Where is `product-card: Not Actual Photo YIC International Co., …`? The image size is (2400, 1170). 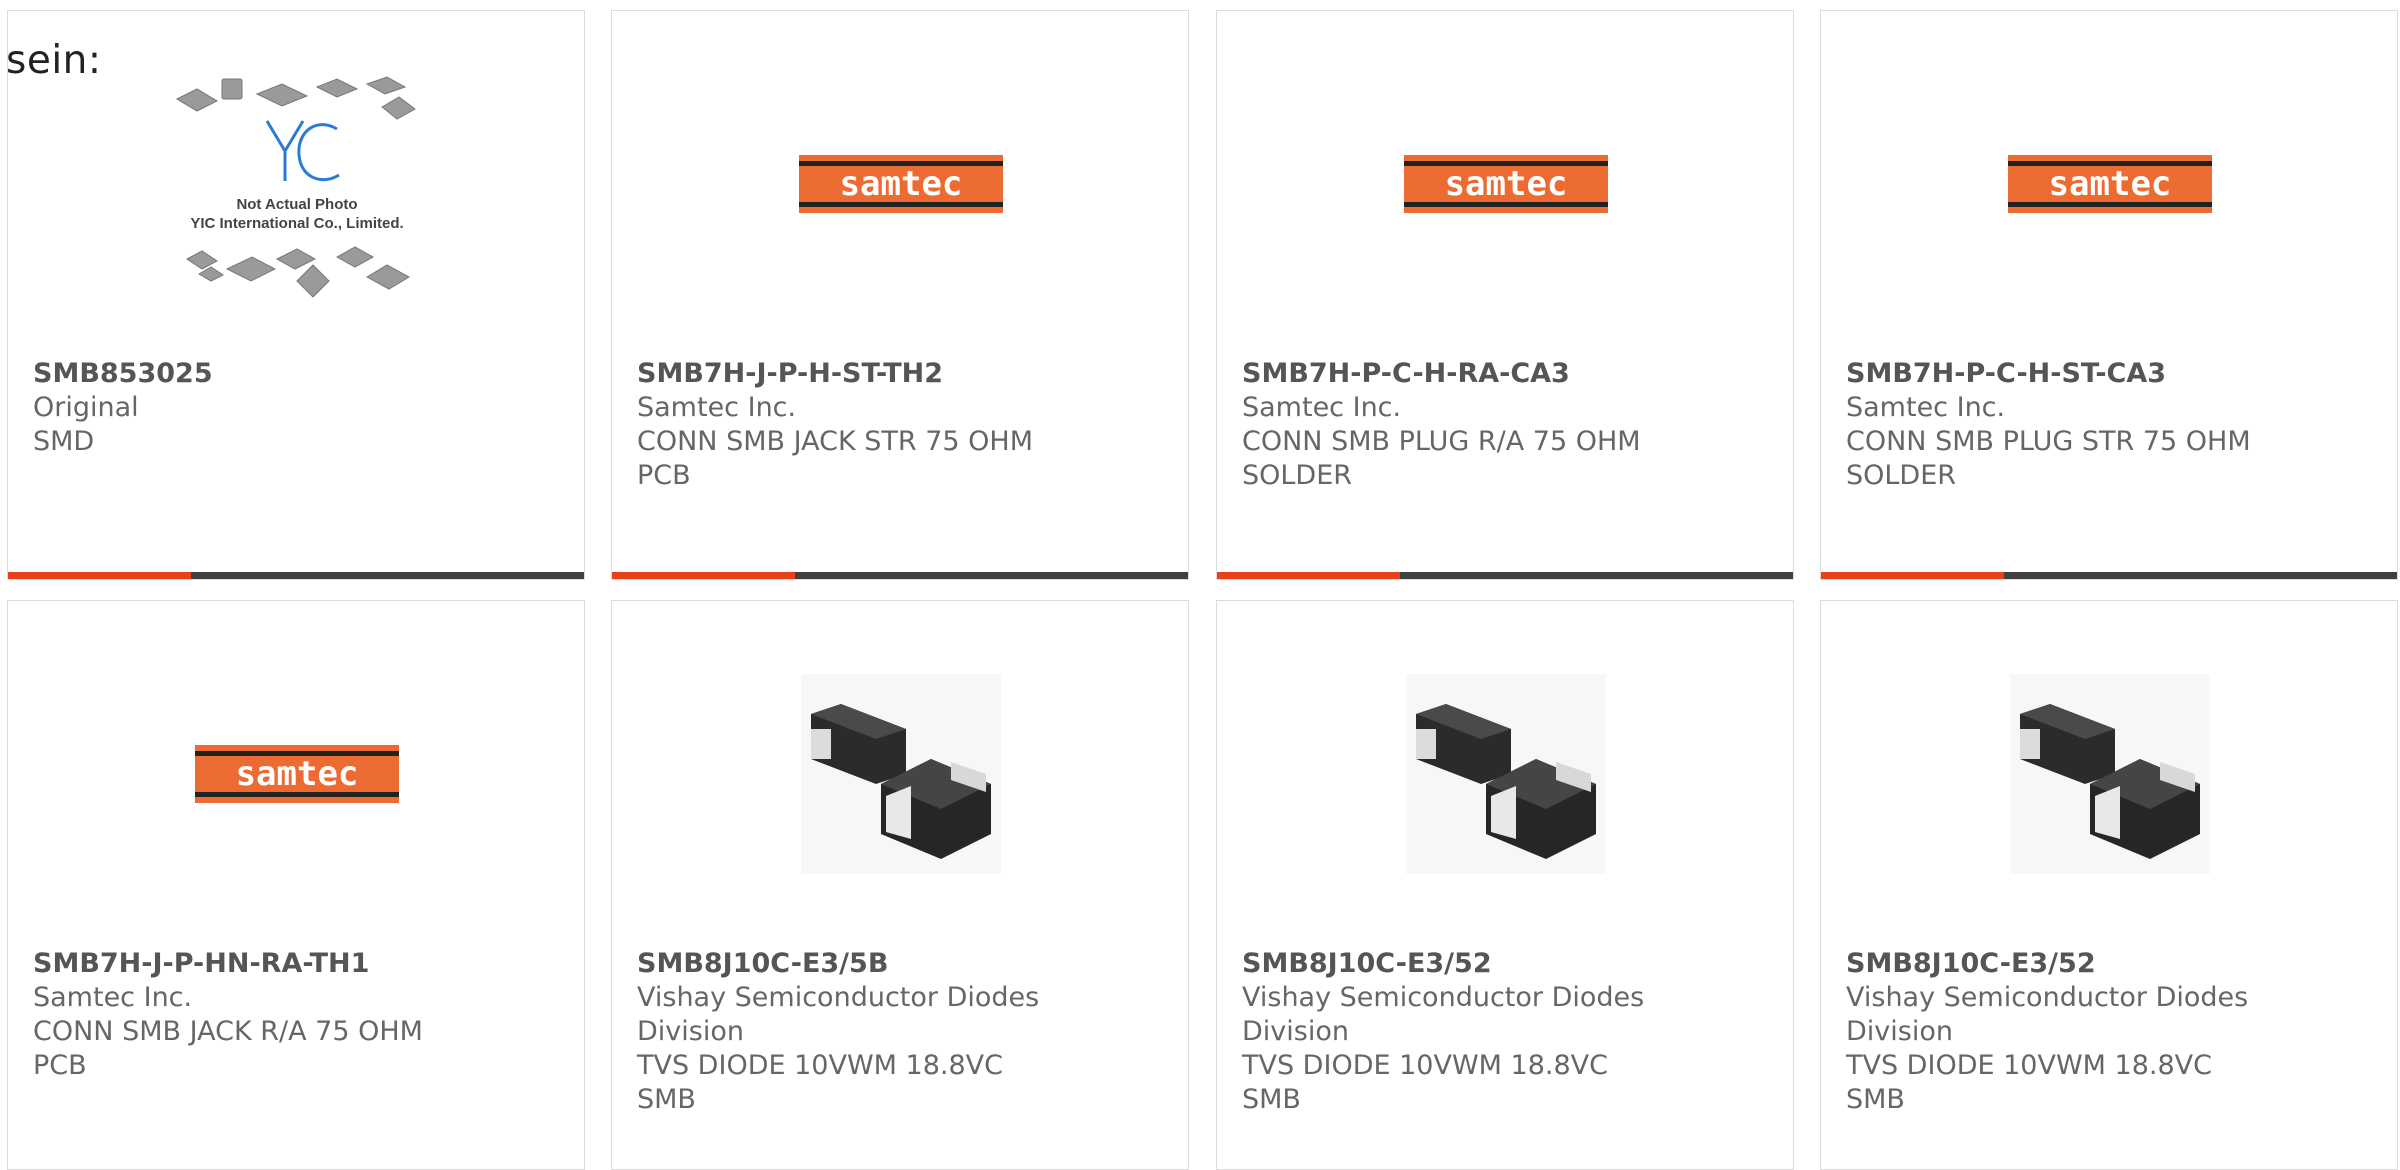 product-card: Not Actual Photo YIC International Co., … is located at coordinates (296, 295).